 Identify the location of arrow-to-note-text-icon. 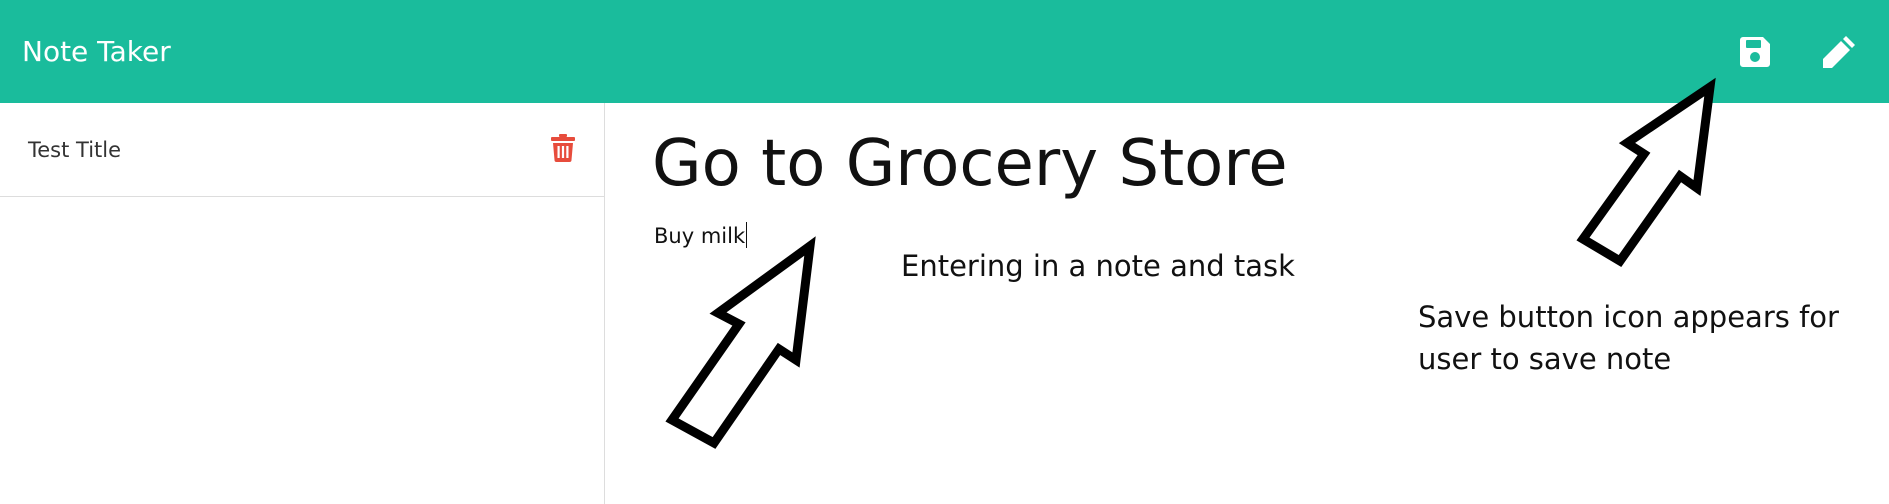
(740, 342).